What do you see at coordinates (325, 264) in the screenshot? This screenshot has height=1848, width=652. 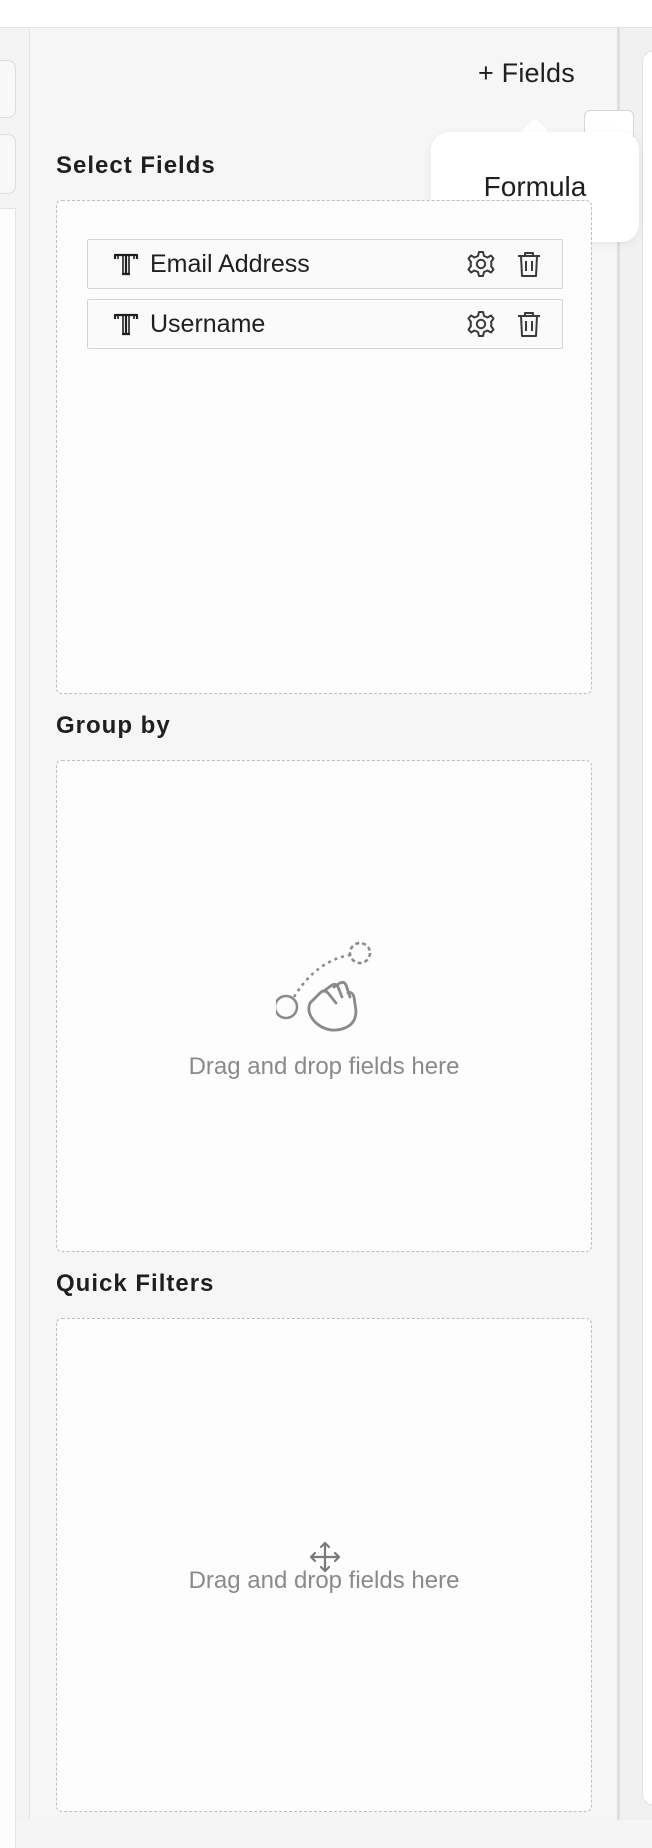 I see `field-row-email-address: Email Address` at bounding box center [325, 264].